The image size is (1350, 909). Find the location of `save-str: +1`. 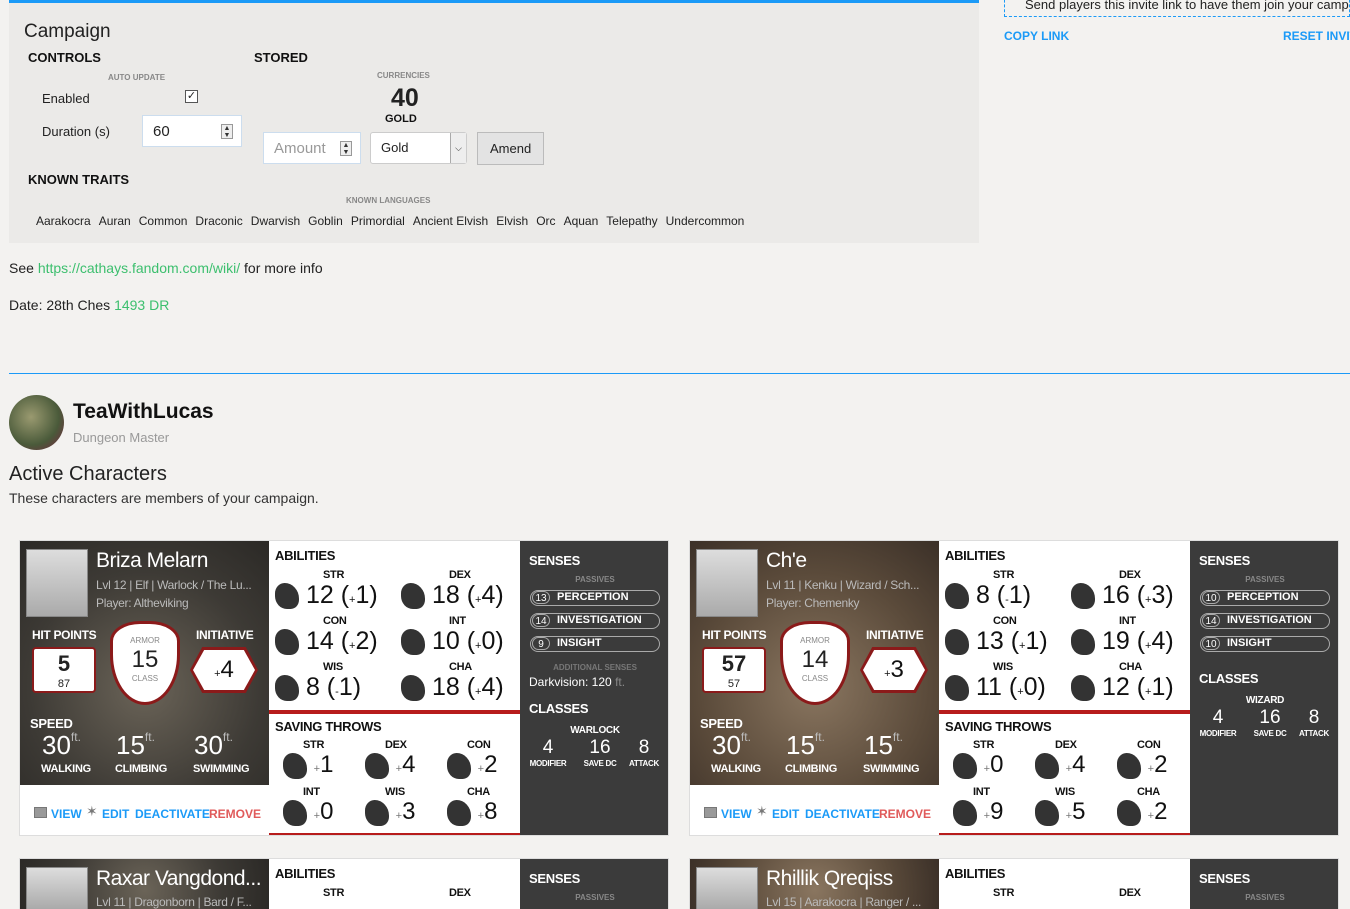

save-str: +1 is located at coordinates (308, 765).